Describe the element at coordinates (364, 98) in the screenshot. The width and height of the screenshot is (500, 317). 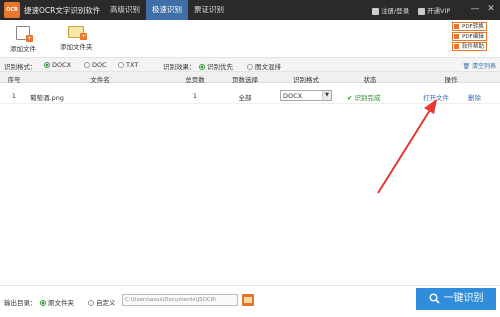
I see `row-status: ✔ 识别完成` at that location.